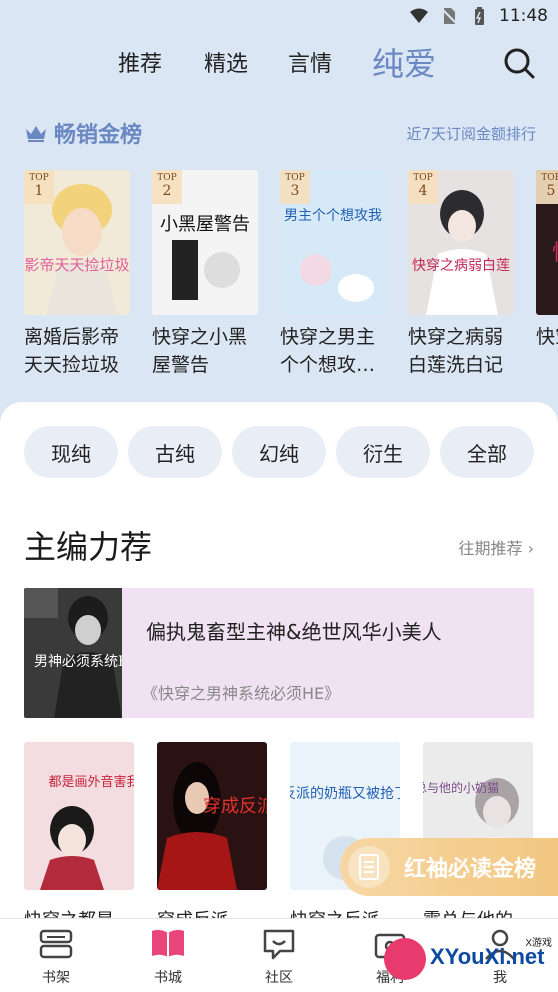 The image size is (558, 992). I want to click on featured-subtitle: 《快穿之男神系统必须HE》, so click(241, 693).